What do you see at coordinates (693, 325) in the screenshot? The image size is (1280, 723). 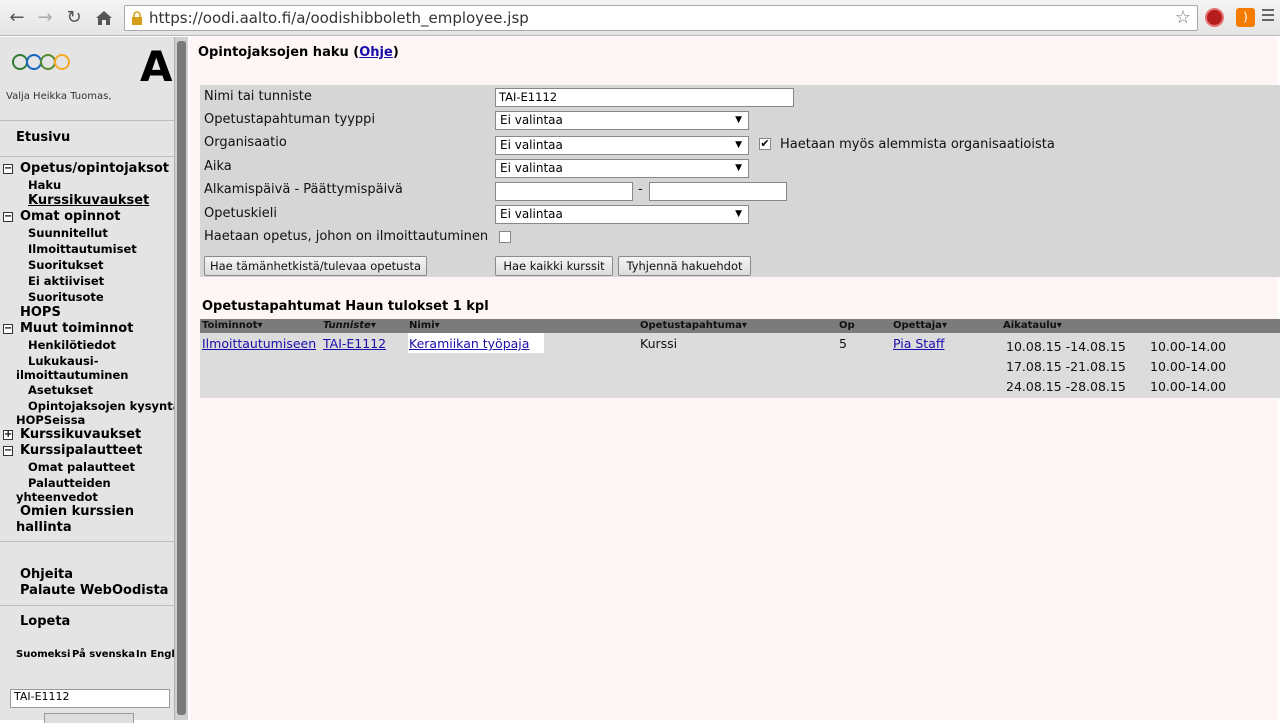 I see `header-type: Opetustapahtuma▾` at bounding box center [693, 325].